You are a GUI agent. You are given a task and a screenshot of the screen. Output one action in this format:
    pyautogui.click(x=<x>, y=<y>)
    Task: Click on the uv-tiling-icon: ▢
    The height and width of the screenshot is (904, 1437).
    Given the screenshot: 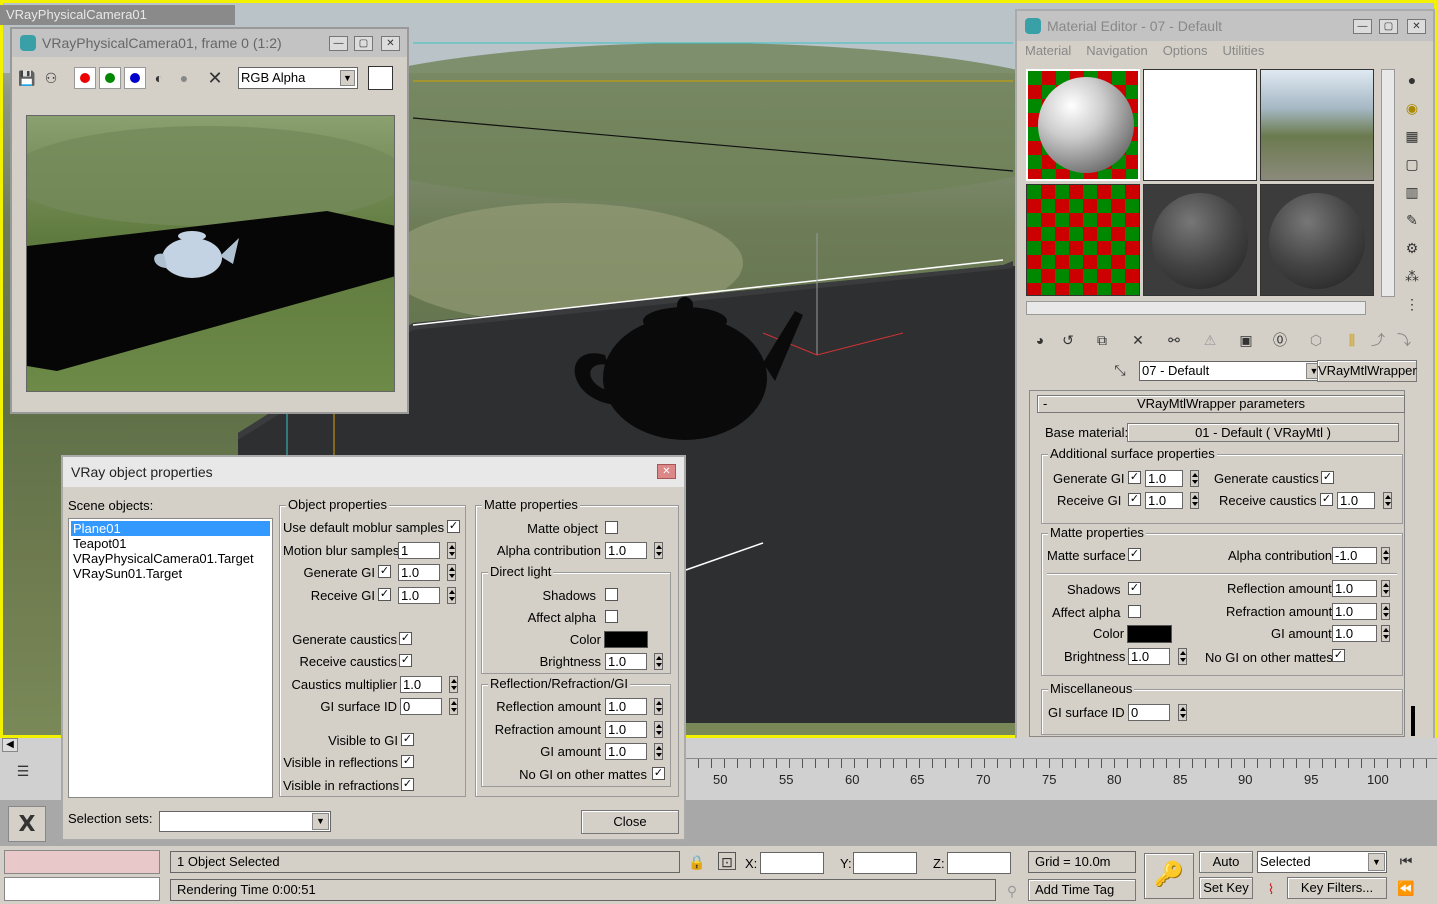 What is the action you would take?
    pyautogui.click(x=1412, y=164)
    